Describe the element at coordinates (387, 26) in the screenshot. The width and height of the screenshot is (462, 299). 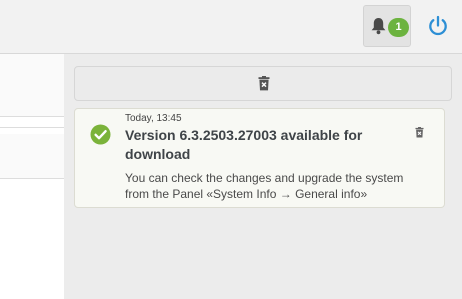
I see `notifications-button: 1` at that location.